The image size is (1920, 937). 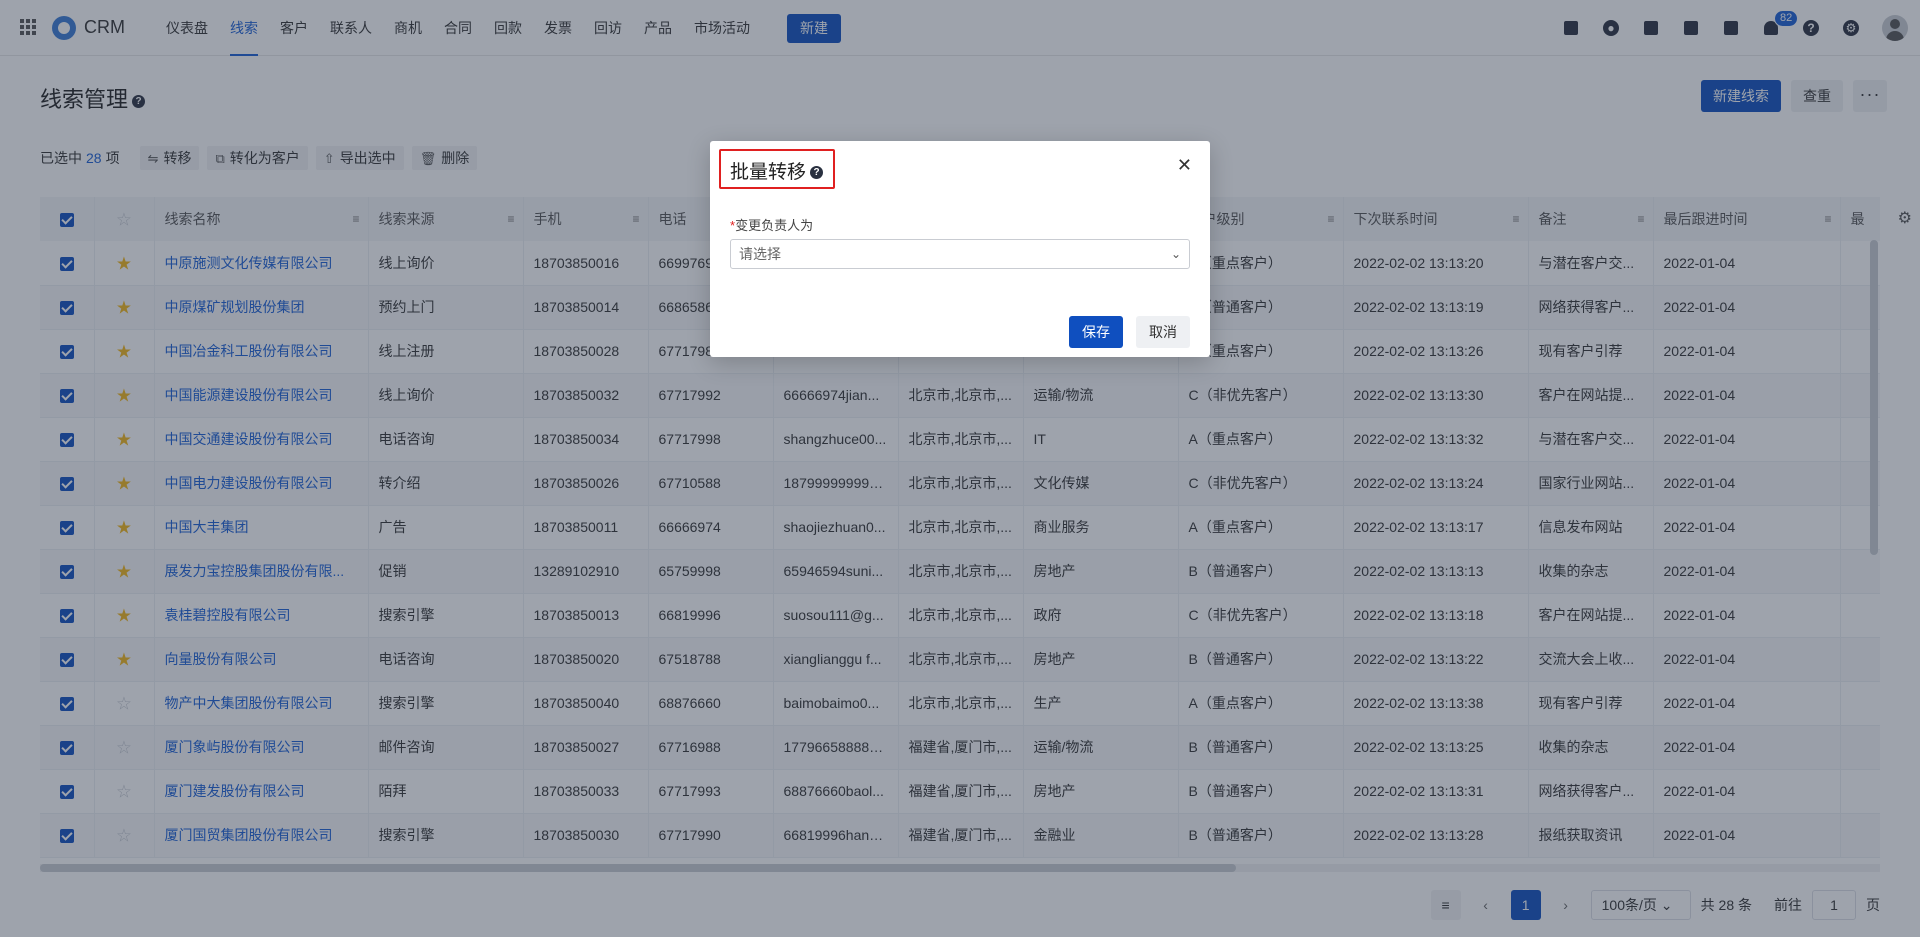 I want to click on help-icon: ?, so click(x=817, y=173).